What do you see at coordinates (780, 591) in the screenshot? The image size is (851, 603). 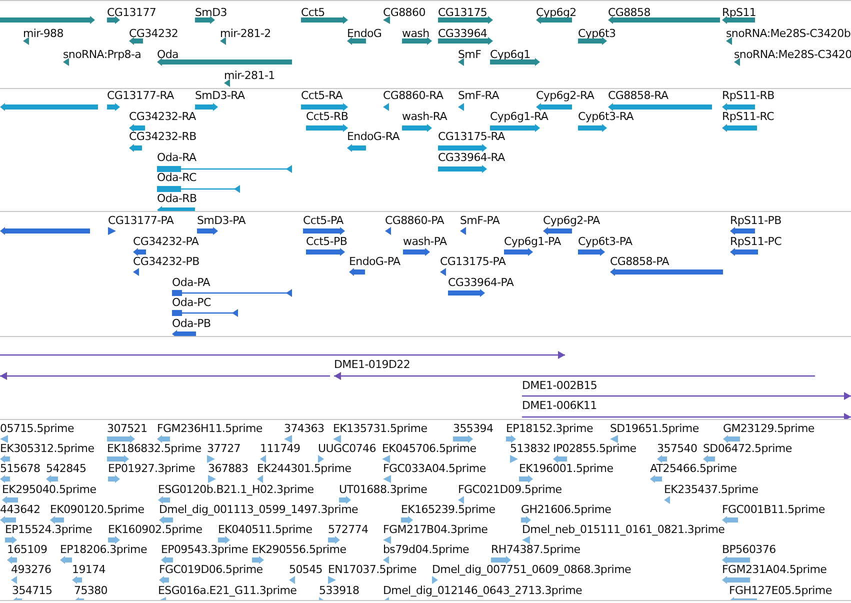 I see `feature-label: FGH127E05.5prime` at bounding box center [780, 591].